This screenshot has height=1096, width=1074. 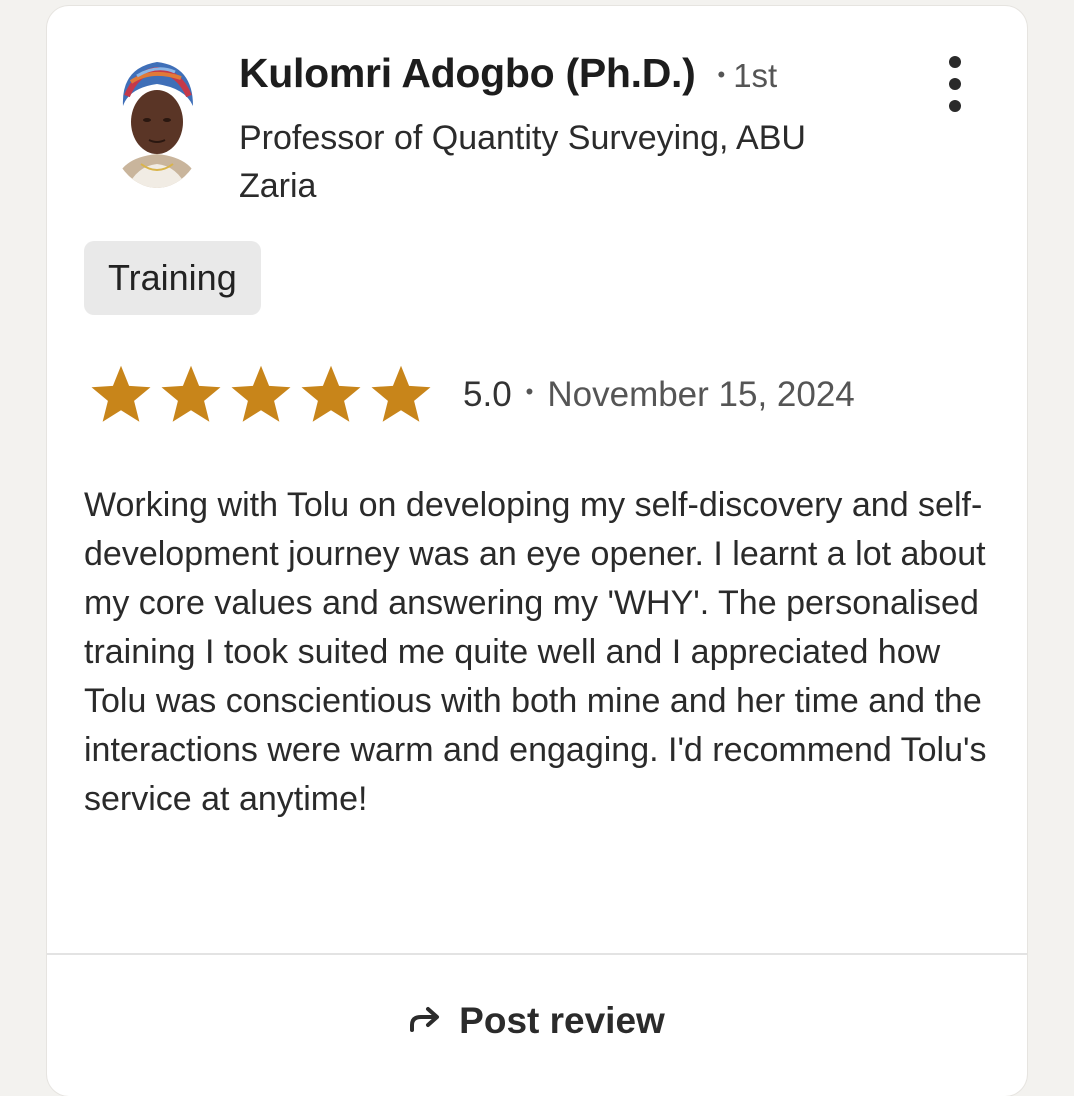 I want to click on service-tag-chip: Training, so click(x=172, y=278).